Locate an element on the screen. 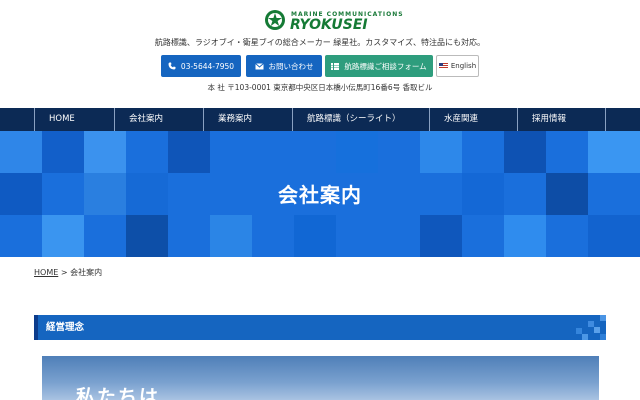 The image size is (640, 400). english-label: English is located at coordinates (463, 66).